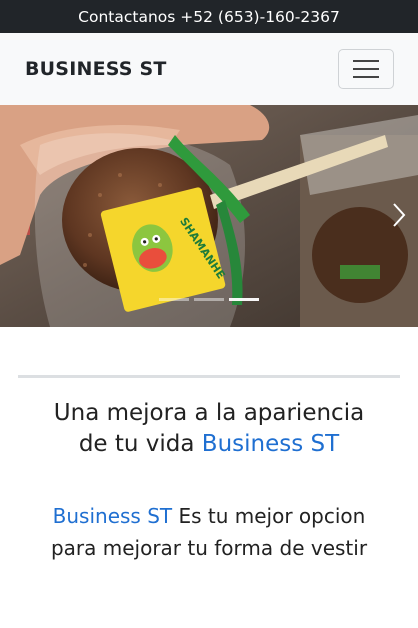 Image resolution: width=418 pixels, height=628 pixels. I want to click on contact-bar: Contactanos +52 (653)-160-2367, so click(209, 16).